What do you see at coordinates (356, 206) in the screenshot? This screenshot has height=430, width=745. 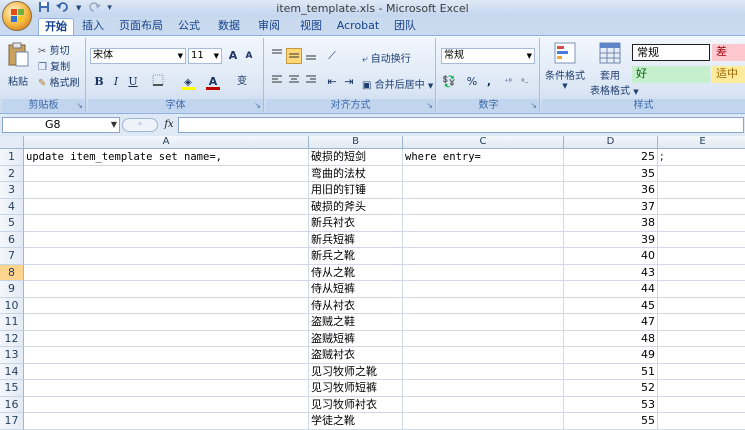 I see `cell-b: 破损的斧头` at bounding box center [356, 206].